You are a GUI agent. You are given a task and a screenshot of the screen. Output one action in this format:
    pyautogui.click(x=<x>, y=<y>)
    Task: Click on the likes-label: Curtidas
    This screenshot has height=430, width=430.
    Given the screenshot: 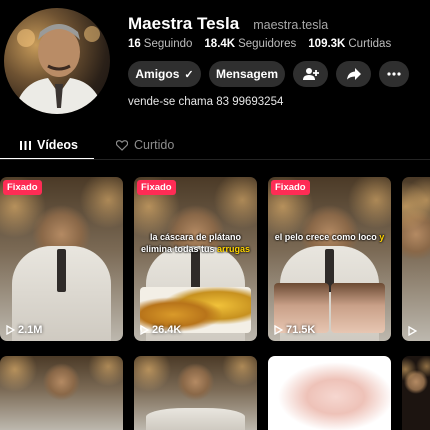 What is the action you would take?
    pyautogui.click(x=370, y=44)
    